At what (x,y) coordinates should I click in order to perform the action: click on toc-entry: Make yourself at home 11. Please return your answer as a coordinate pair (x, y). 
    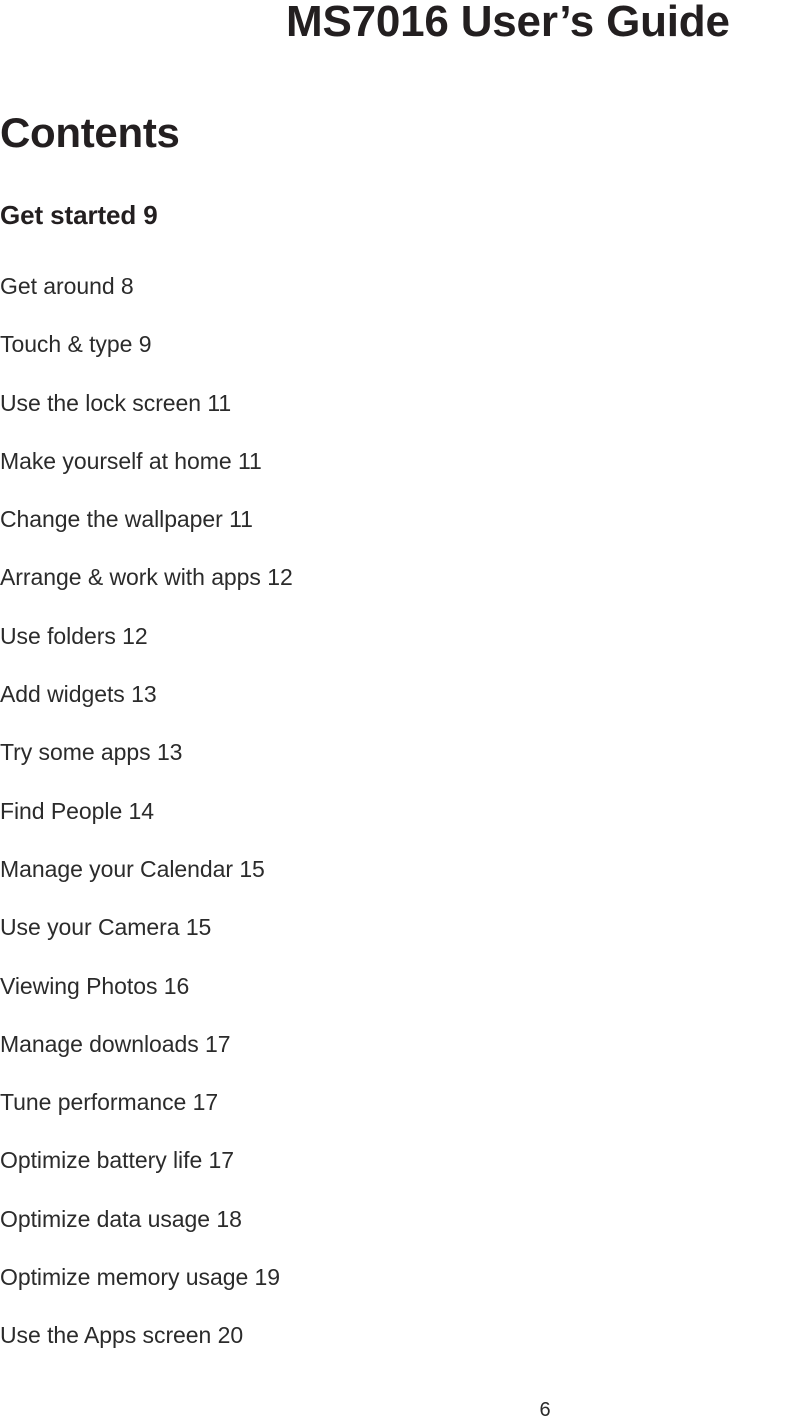
    Looking at the image, I should click on (396, 476).